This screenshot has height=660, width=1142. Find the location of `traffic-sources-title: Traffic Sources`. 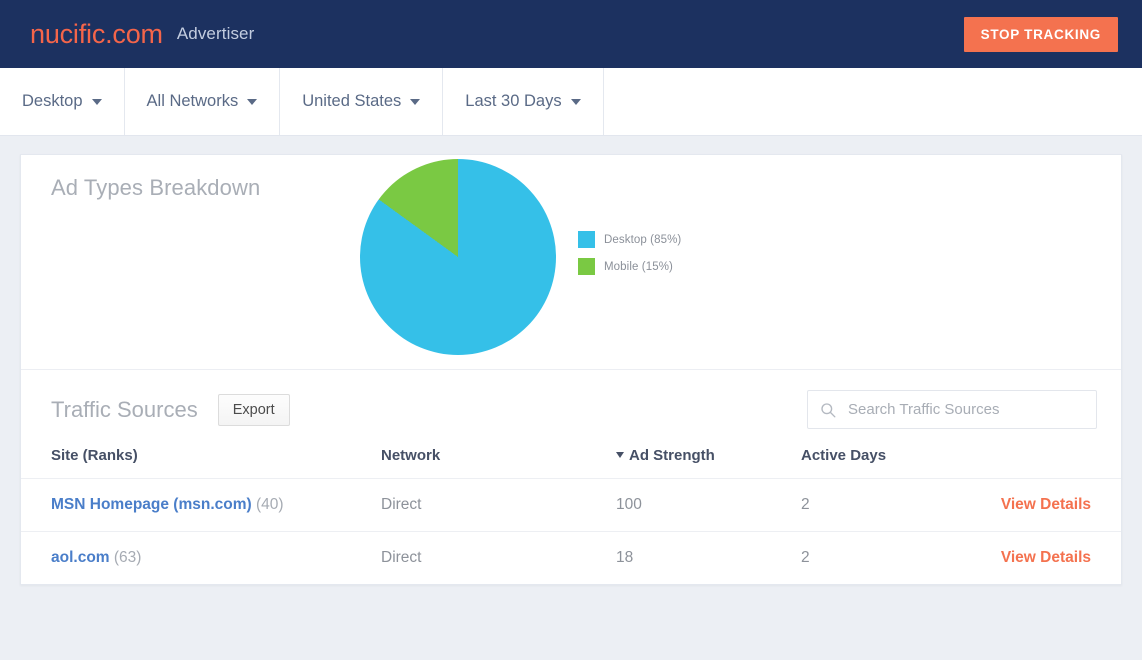

traffic-sources-title: Traffic Sources is located at coordinates (124, 409).